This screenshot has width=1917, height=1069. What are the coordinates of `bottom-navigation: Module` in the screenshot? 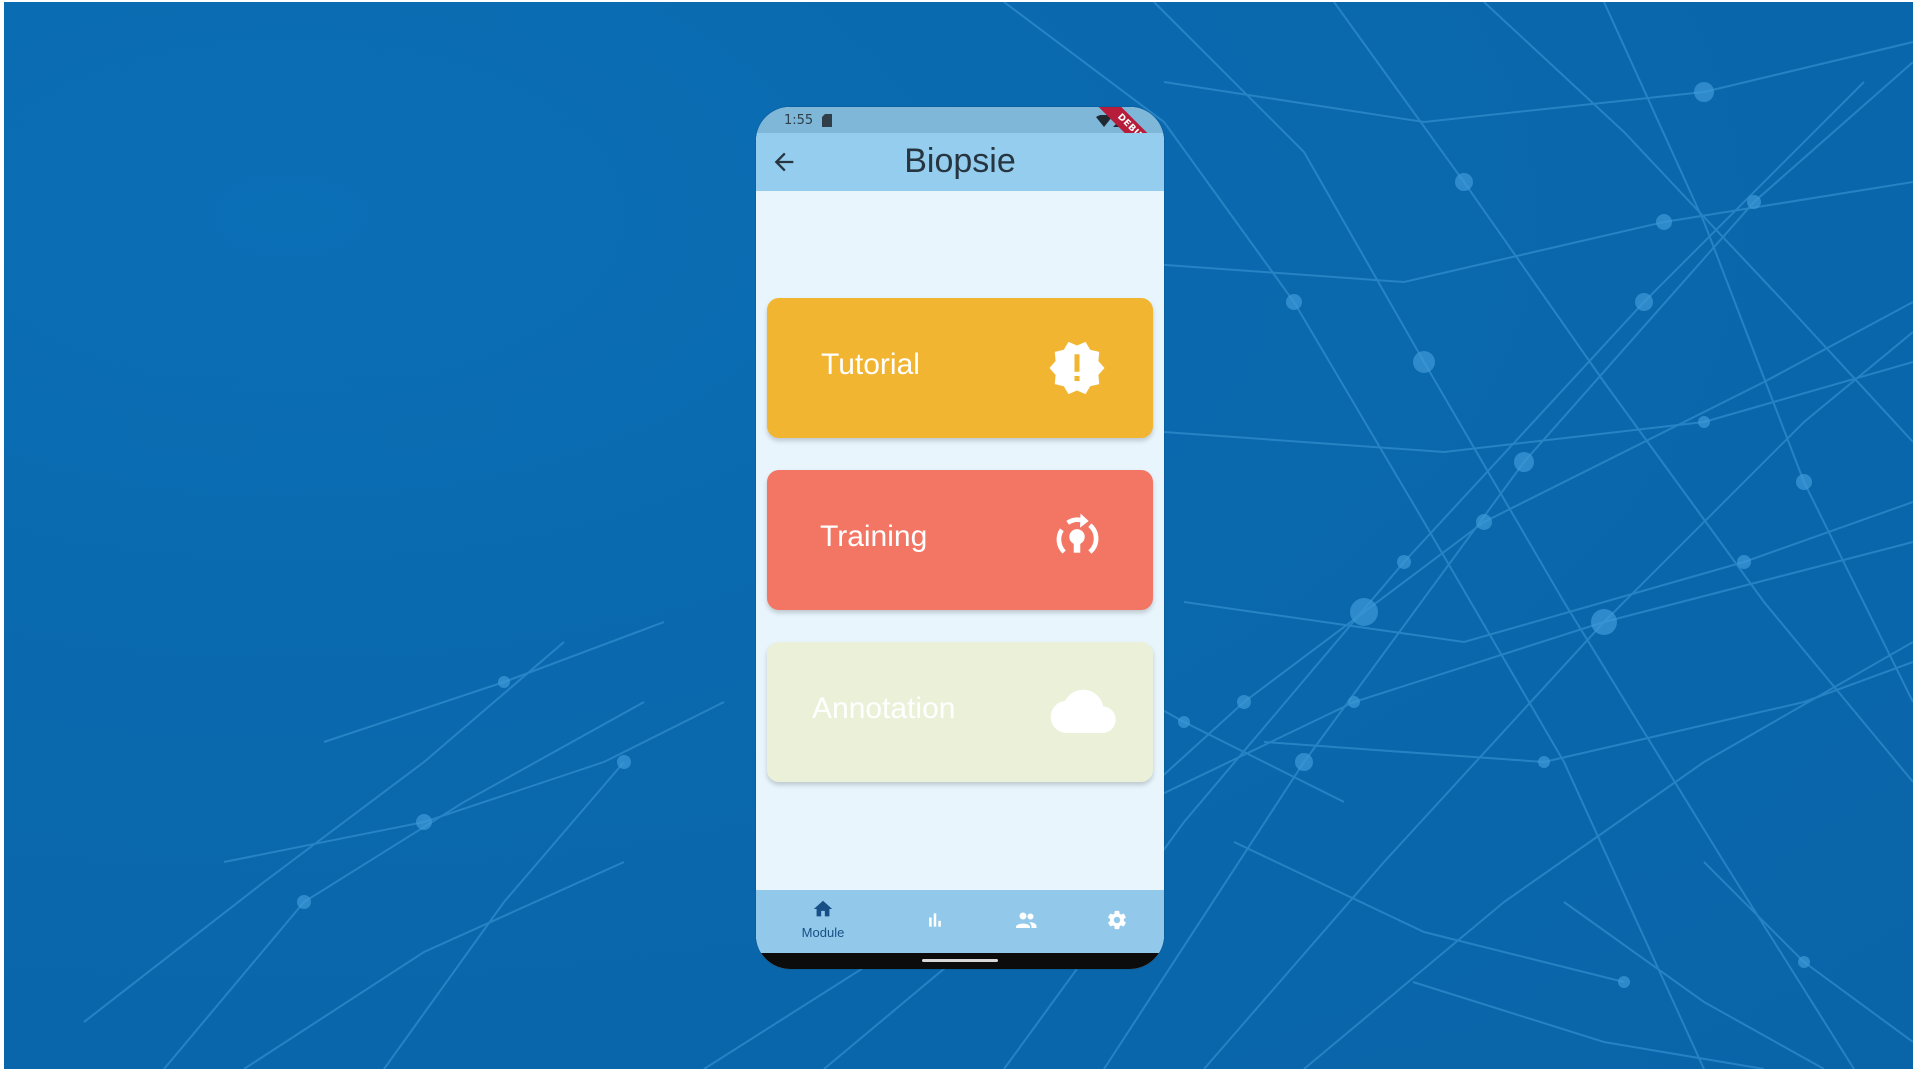 It's located at (960, 921).